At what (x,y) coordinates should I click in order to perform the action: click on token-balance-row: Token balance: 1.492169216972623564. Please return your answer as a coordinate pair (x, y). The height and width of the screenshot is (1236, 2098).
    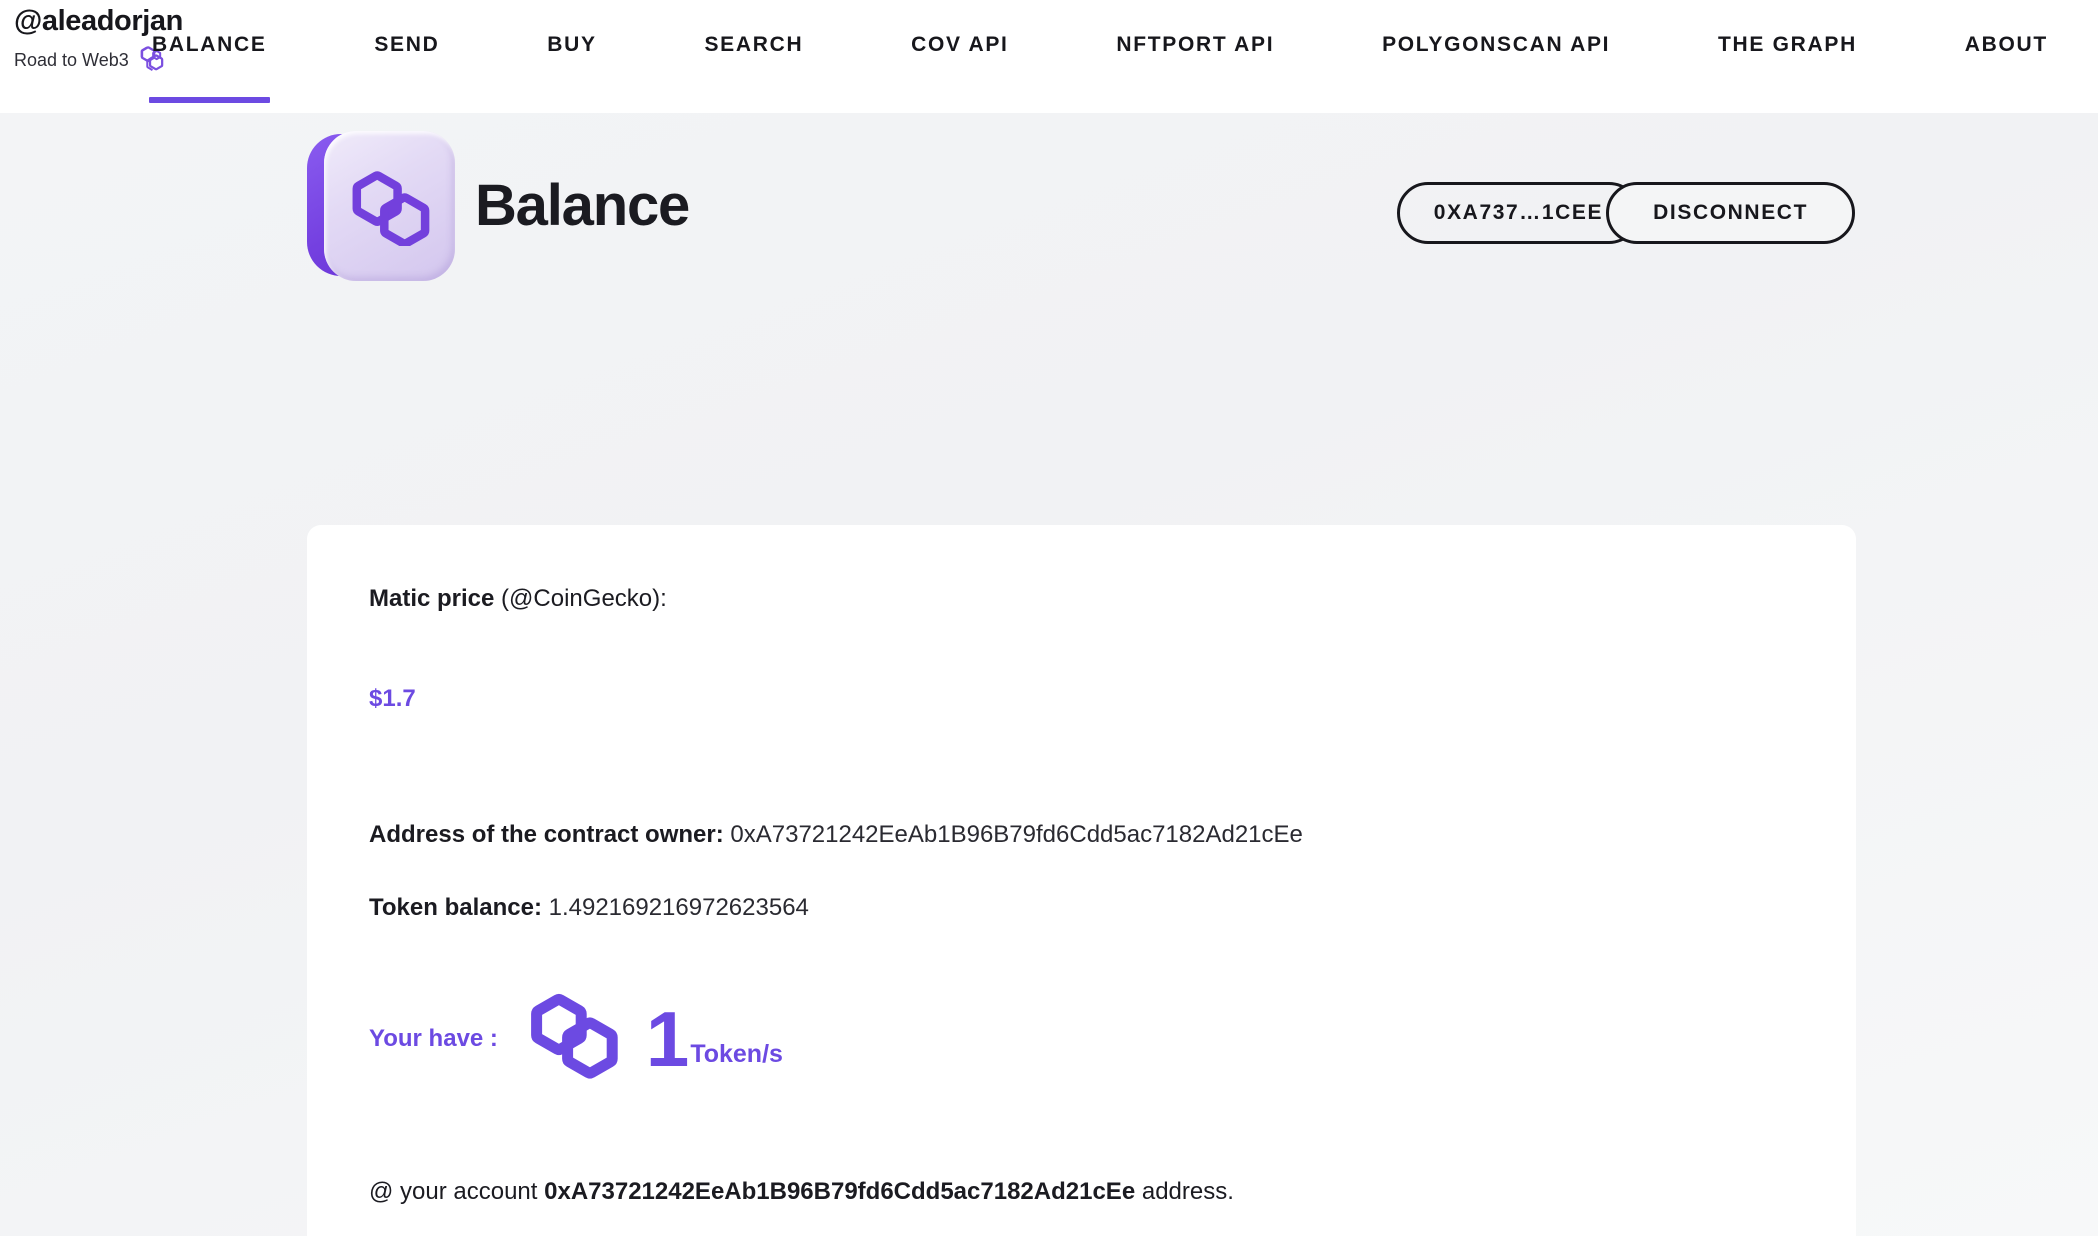
    Looking at the image, I should click on (1081, 908).